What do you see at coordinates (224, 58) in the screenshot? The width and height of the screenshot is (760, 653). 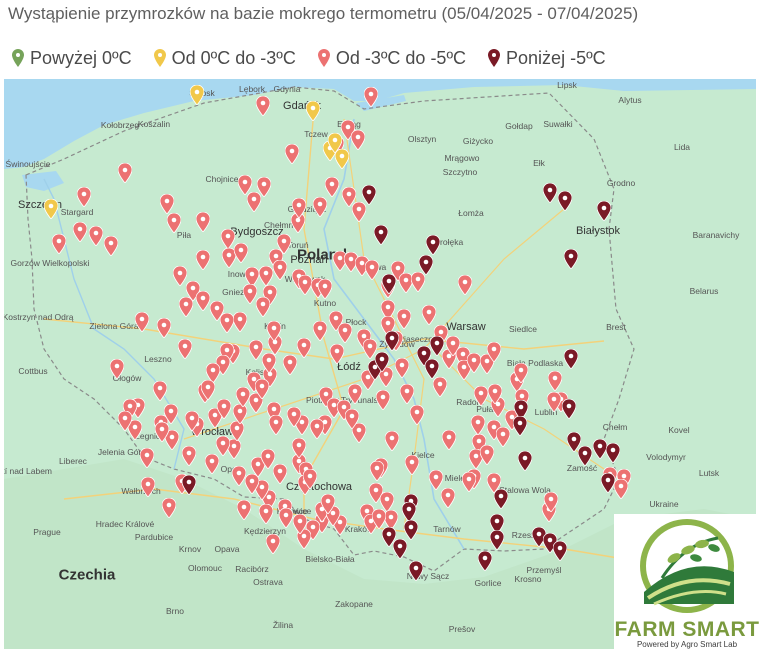 I see `legend-item-zero-to-minus3: Od 0ºC do -3ºC` at bounding box center [224, 58].